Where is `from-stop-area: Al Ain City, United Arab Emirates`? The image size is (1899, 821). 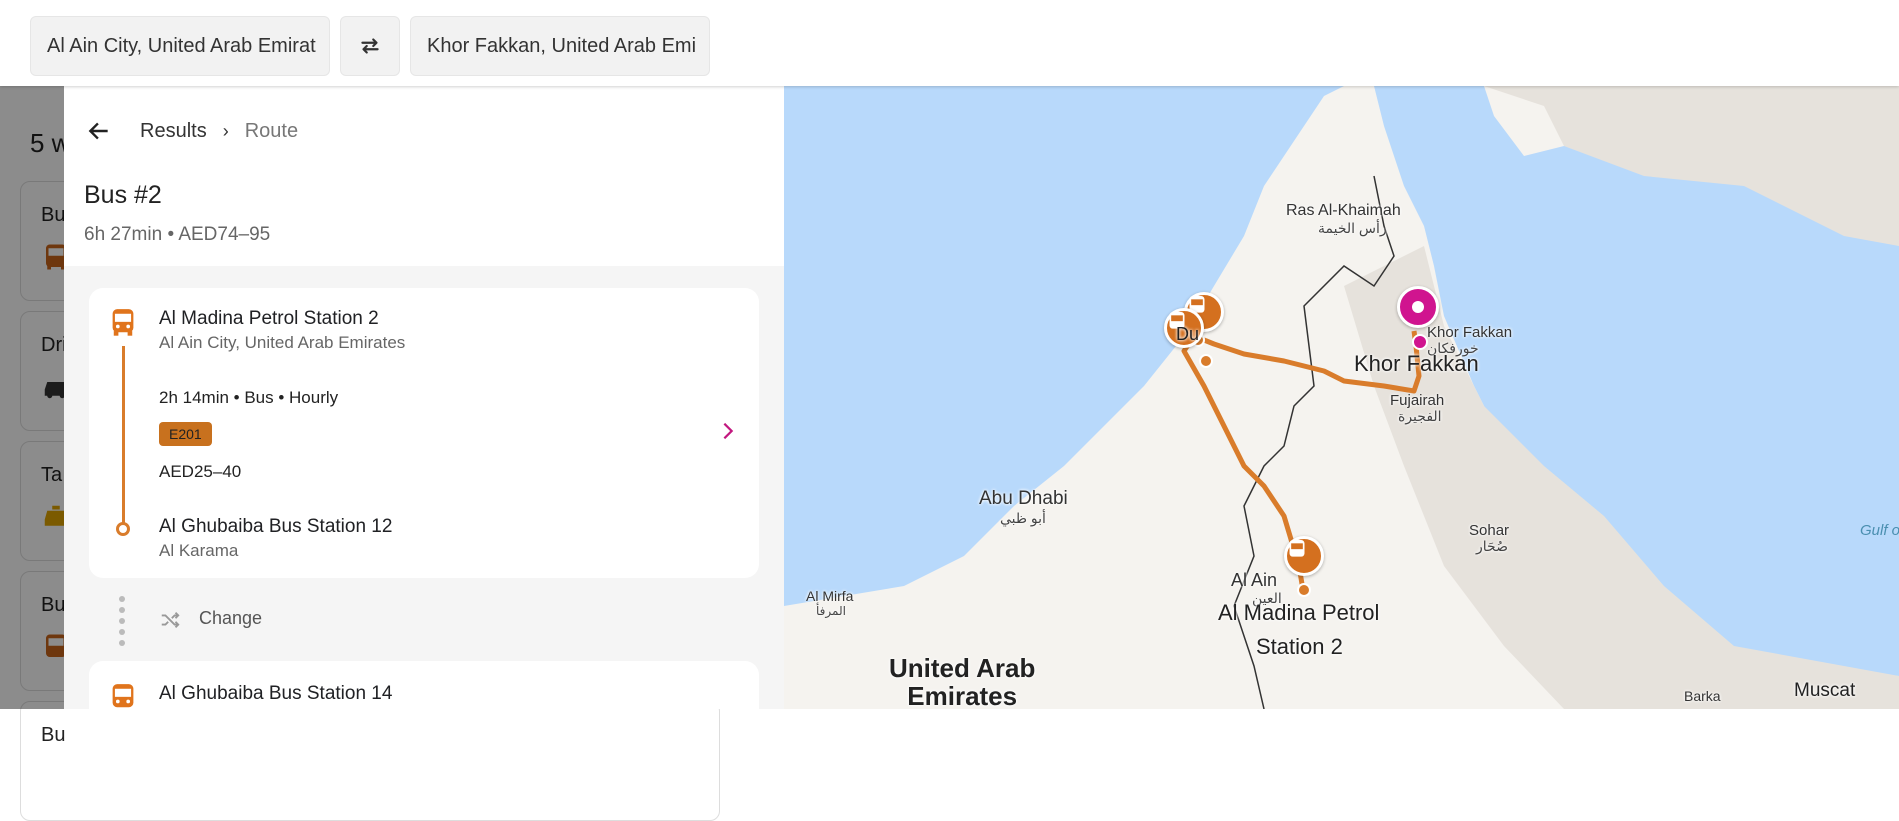
from-stop-area: Al Ain City, United Arab Emirates is located at coordinates (282, 342).